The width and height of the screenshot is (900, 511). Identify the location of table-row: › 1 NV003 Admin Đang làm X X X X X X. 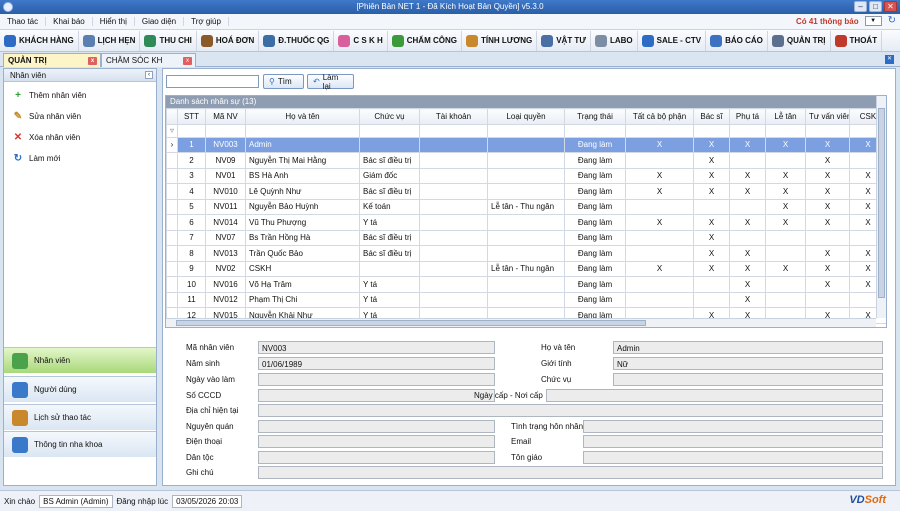
(526, 144).